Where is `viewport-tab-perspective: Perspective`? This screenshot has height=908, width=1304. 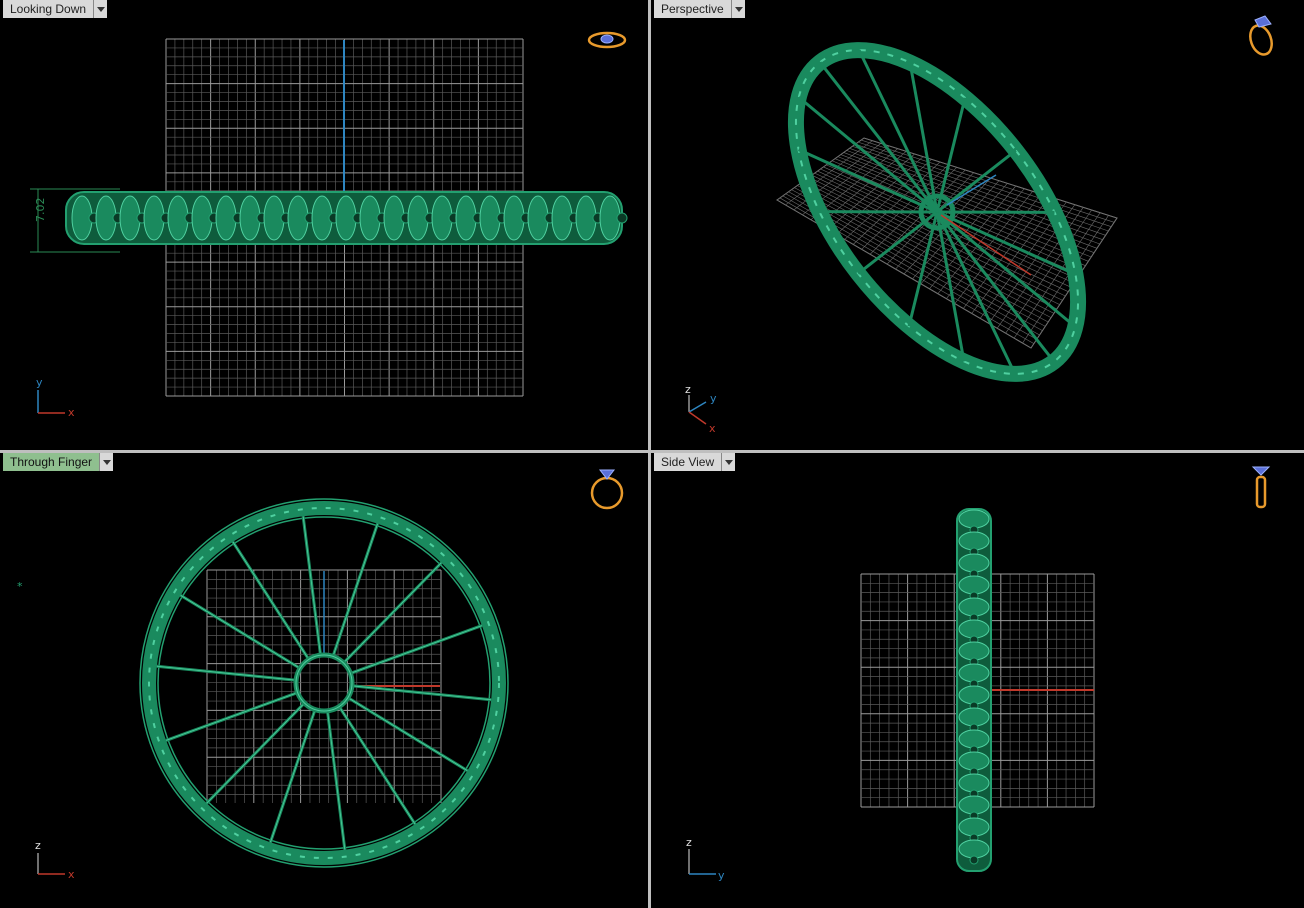 viewport-tab-perspective: Perspective is located at coordinates (699, 9).